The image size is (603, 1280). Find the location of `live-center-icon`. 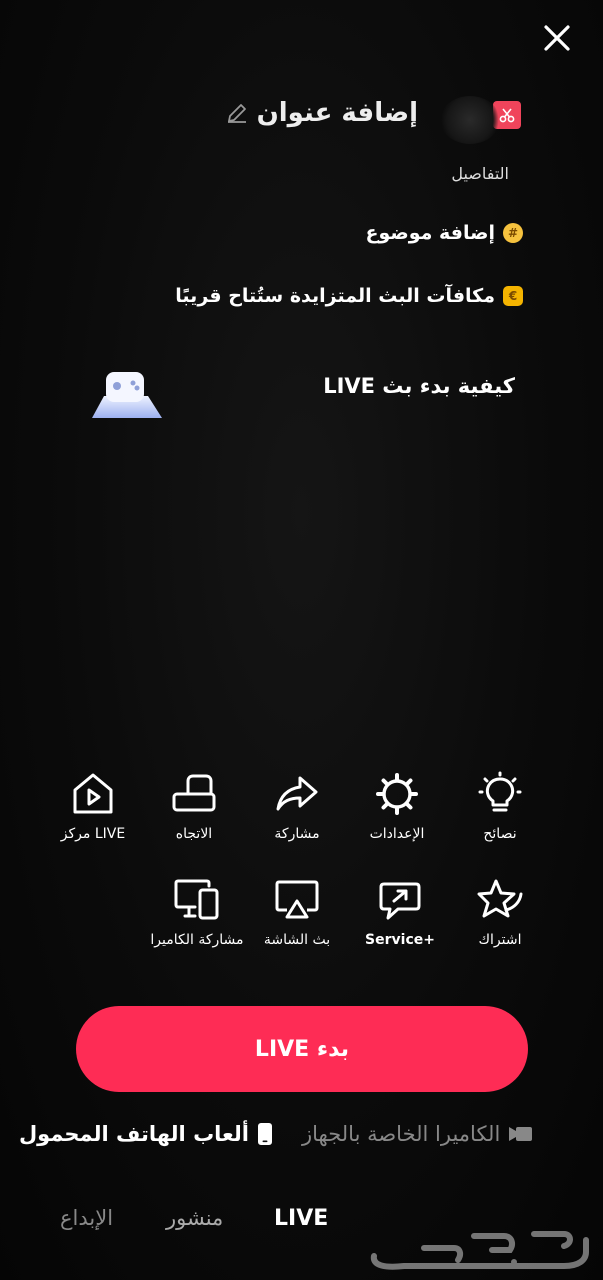

live-center-icon is located at coordinates (93, 793).